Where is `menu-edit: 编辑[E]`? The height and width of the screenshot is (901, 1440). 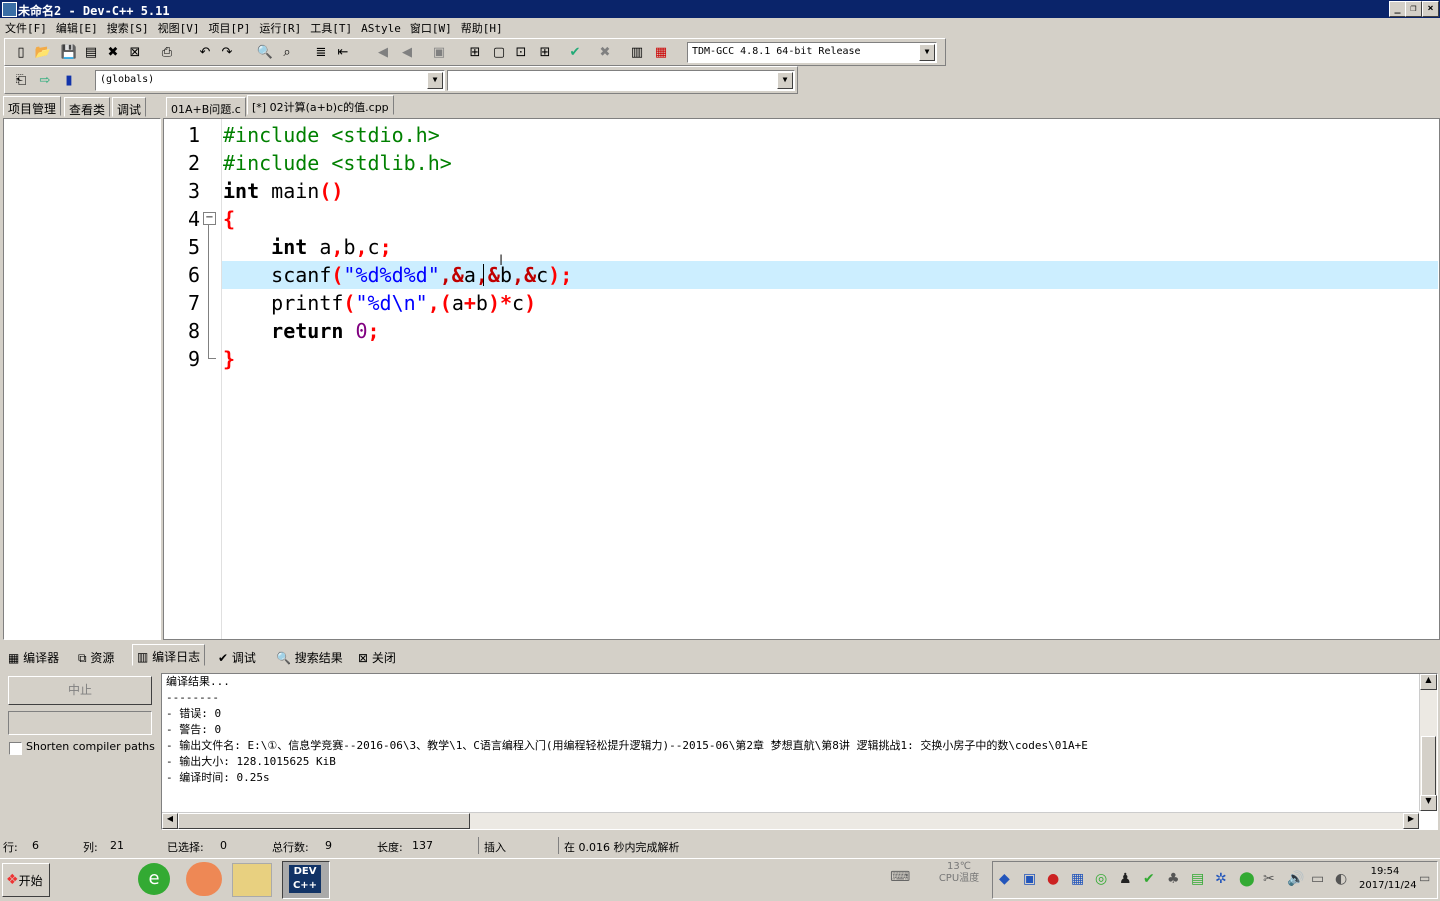
menu-edit: 编辑[E] is located at coordinates (76, 27).